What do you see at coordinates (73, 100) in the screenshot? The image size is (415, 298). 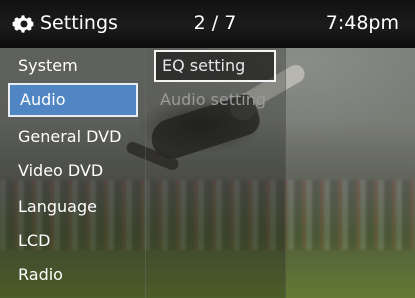 I see `menu-item-audio: Audio` at bounding box center [73, 100].